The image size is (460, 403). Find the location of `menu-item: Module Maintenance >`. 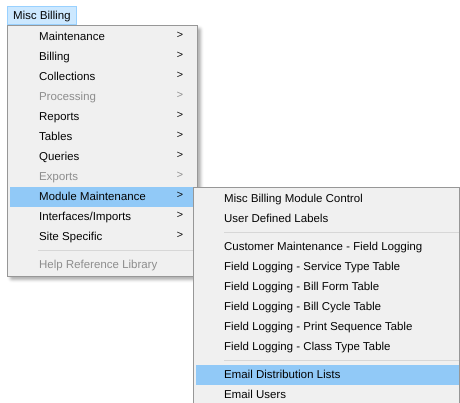

menu-item: Module Maintenance > is located at coordinates (102, 197).